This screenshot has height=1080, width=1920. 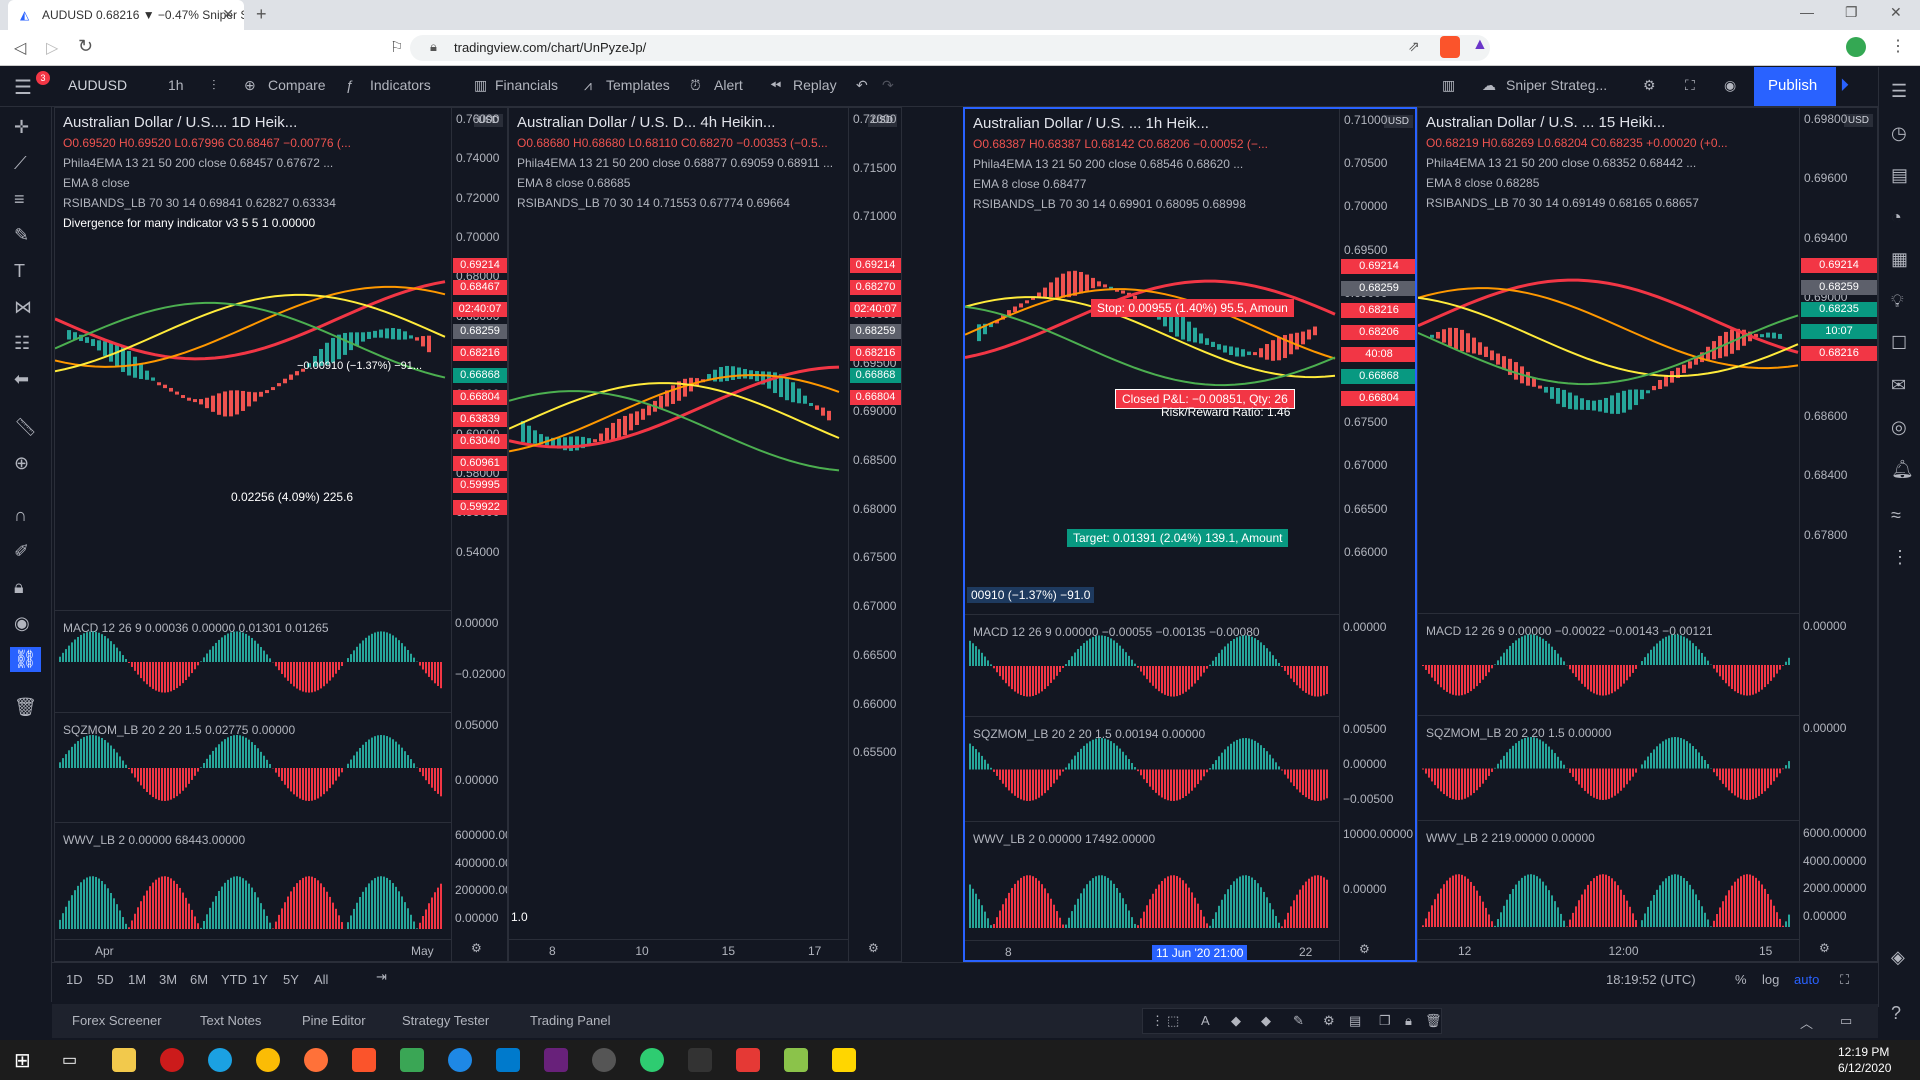 What do you see at coordinates (1178, 538) in the screenshot?
I see `target-label: Target: 0.01391 (2.04%) 139.1, Amount` at bounding box center [1178, 538].